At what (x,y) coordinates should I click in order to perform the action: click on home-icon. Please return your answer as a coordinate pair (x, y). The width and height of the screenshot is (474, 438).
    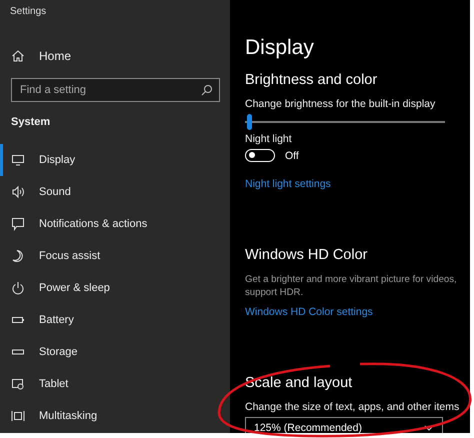
    Looking at the image, I should click on (18, 56).